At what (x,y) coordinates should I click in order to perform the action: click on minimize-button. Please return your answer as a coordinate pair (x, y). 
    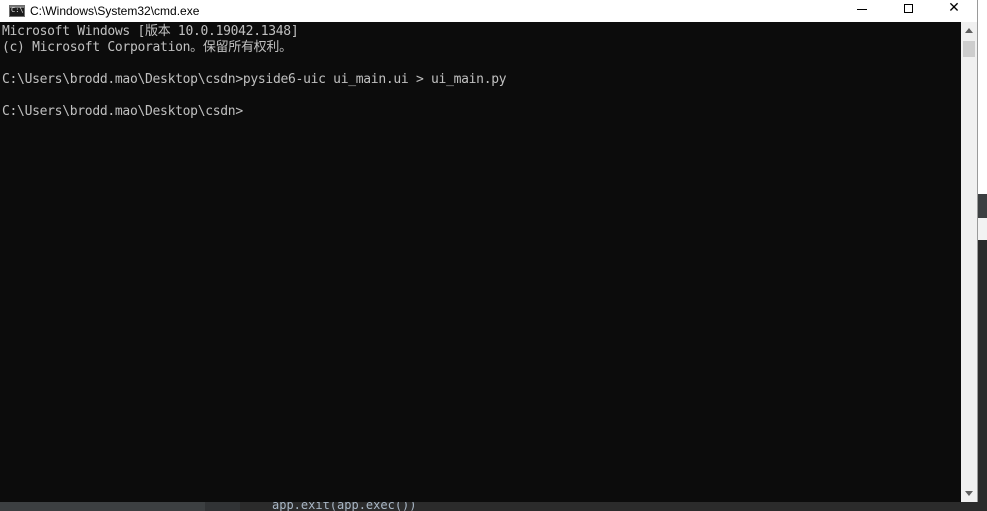
    Looking at the image, I should click on (862, 11).